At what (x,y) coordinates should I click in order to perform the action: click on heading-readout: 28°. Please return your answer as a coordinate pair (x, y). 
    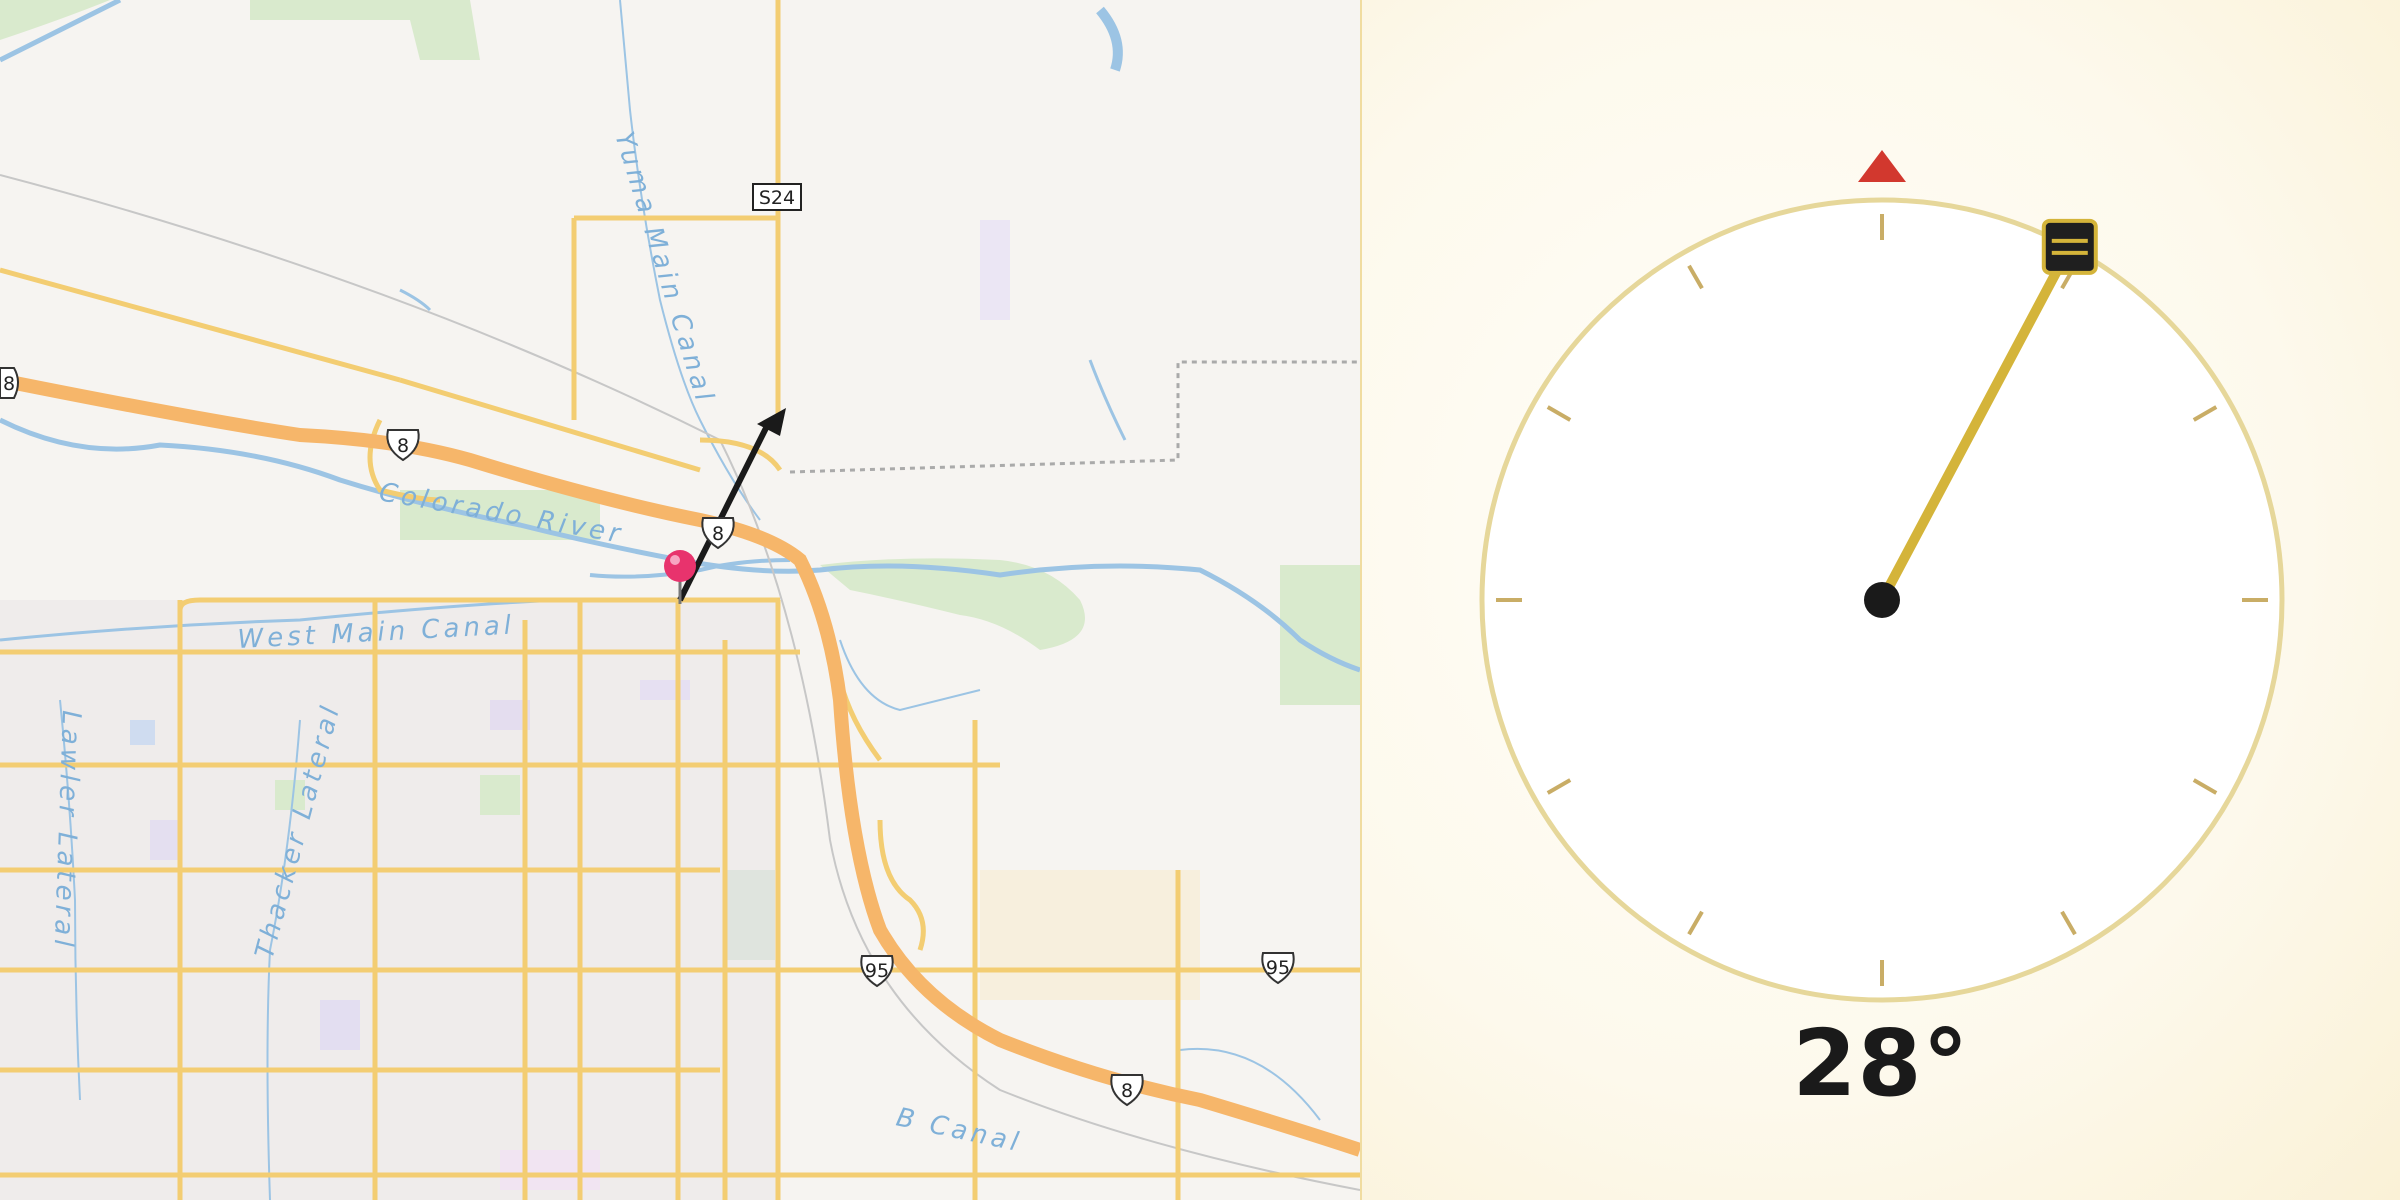
    Looking at the image, I should click on (1881, 1063).